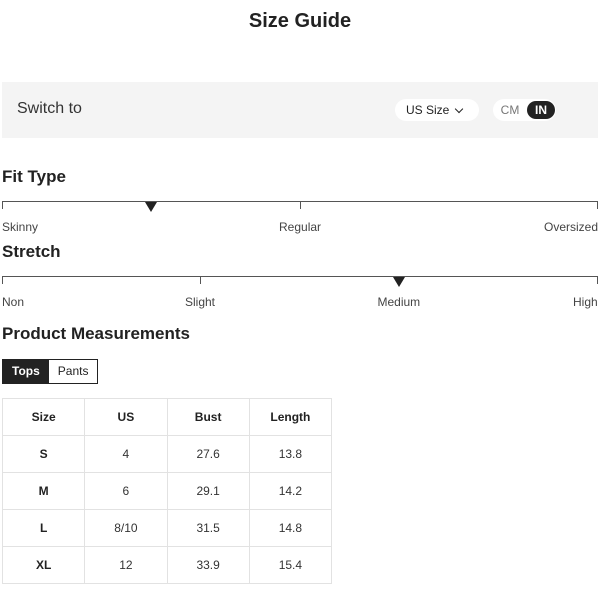 This screenshot has width=600, height=600. Describe the element at coordinates (34, 176) in the screenshot. I see `fit-type-title: Fit Type` at that location.